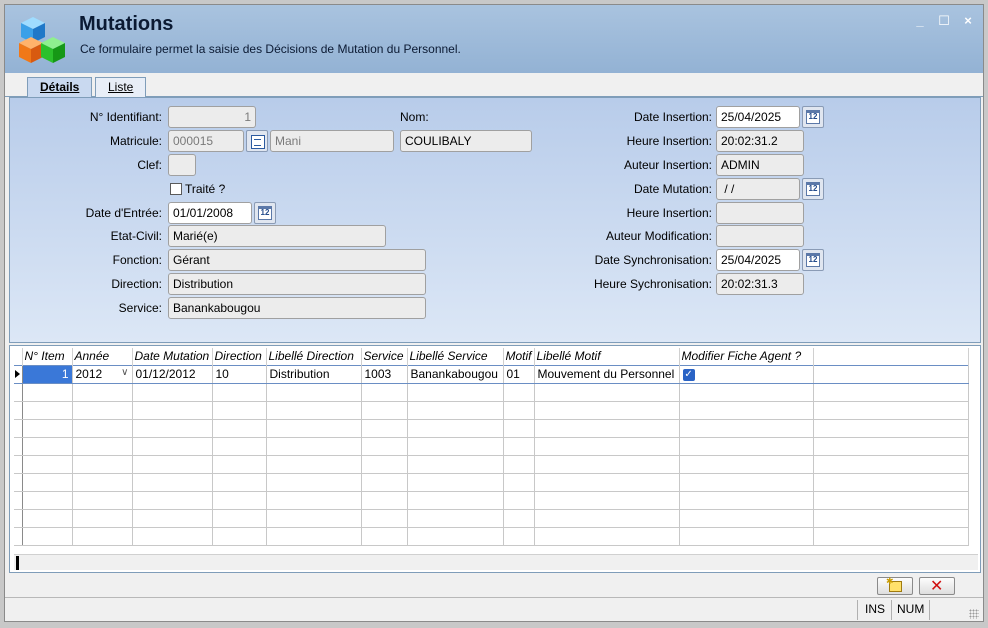  What do you see at coordinates (758, 189) in the screenshot?
I see `date-mutation-field: / /` at bounding box center [758, 189].